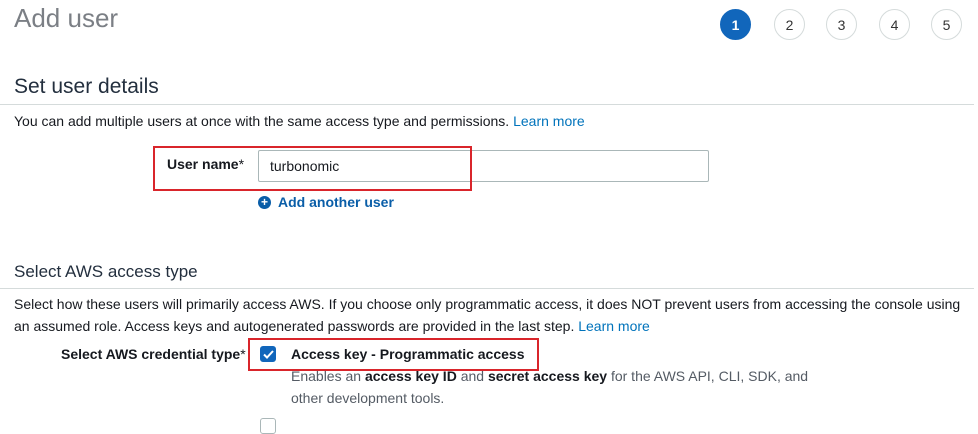 Image resolution: width=978 pixels, height=434 pixels. What do you see at coordinates (86, 86) in the screenshot?
I see `section-title-user-details: Set user details` at bounding box center [86, 86].